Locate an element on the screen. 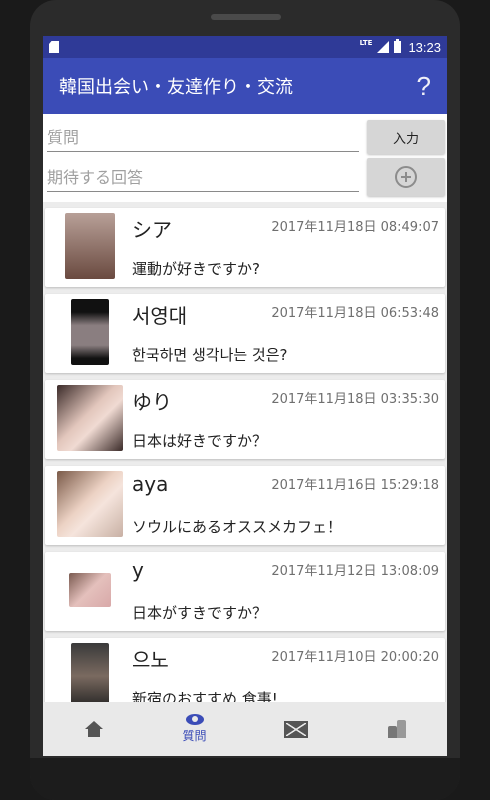 This screenshot has height=800, width=490. question-field is located at coordinates (203, 137).